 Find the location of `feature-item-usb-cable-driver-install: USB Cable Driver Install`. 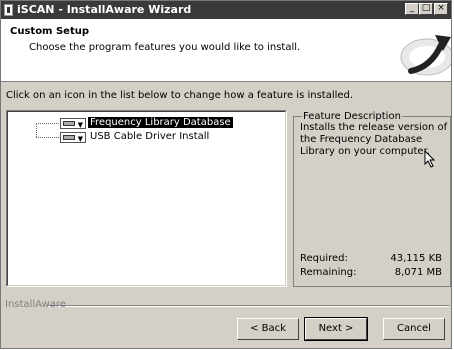

feature-item-usb-cable-driver-install: USB Cable Driver Install is located at coordinates (149, 136).